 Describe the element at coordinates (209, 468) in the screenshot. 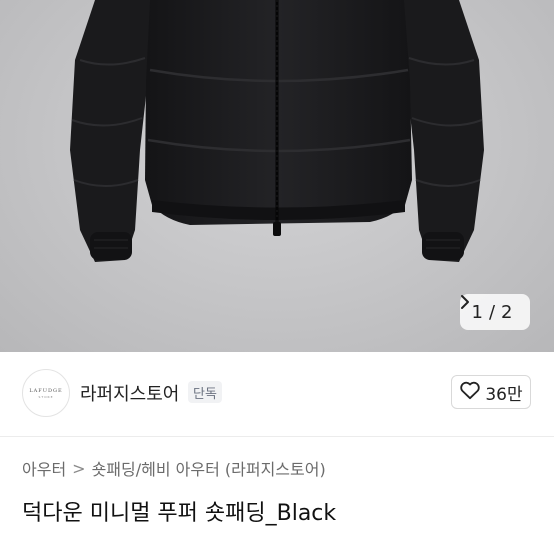

I see `breadcrumb-subcategory: 숏패딩/헤비 아우터 (라퍼지스토어)` at that location.